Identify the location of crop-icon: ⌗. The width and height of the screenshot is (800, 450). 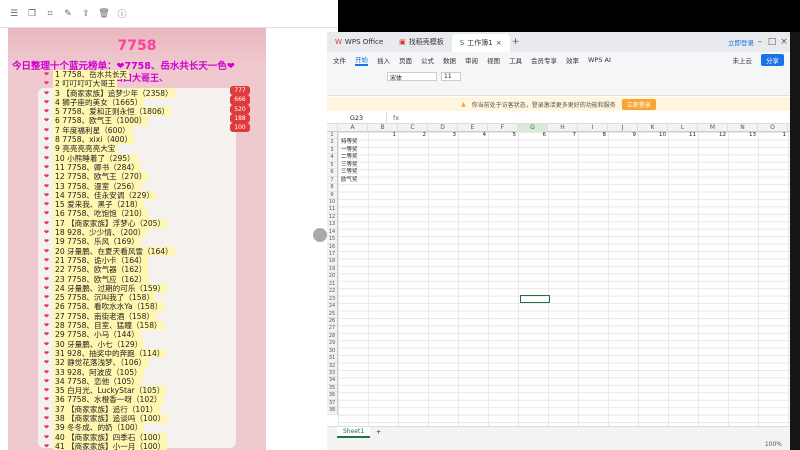
(50, 14).